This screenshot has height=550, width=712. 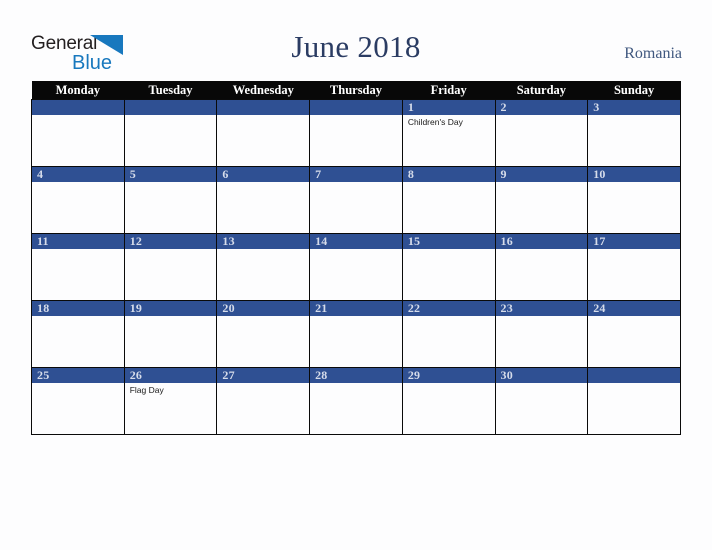 I want to click on calendar-day-cell: 15, so click(x=448, y=267).